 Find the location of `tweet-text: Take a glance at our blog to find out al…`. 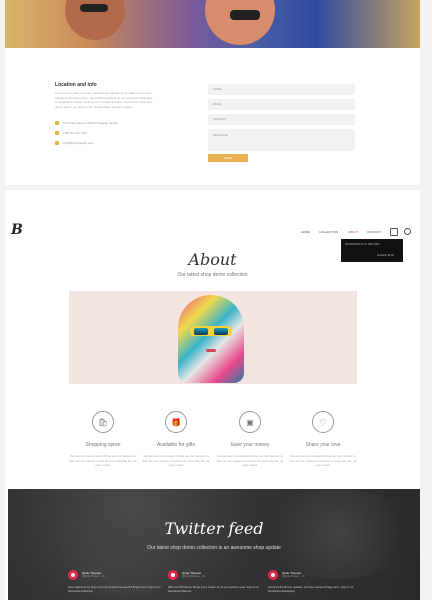

tweet-text: Take a glance at our blog to find out al… is located at coordinates (114, 589).